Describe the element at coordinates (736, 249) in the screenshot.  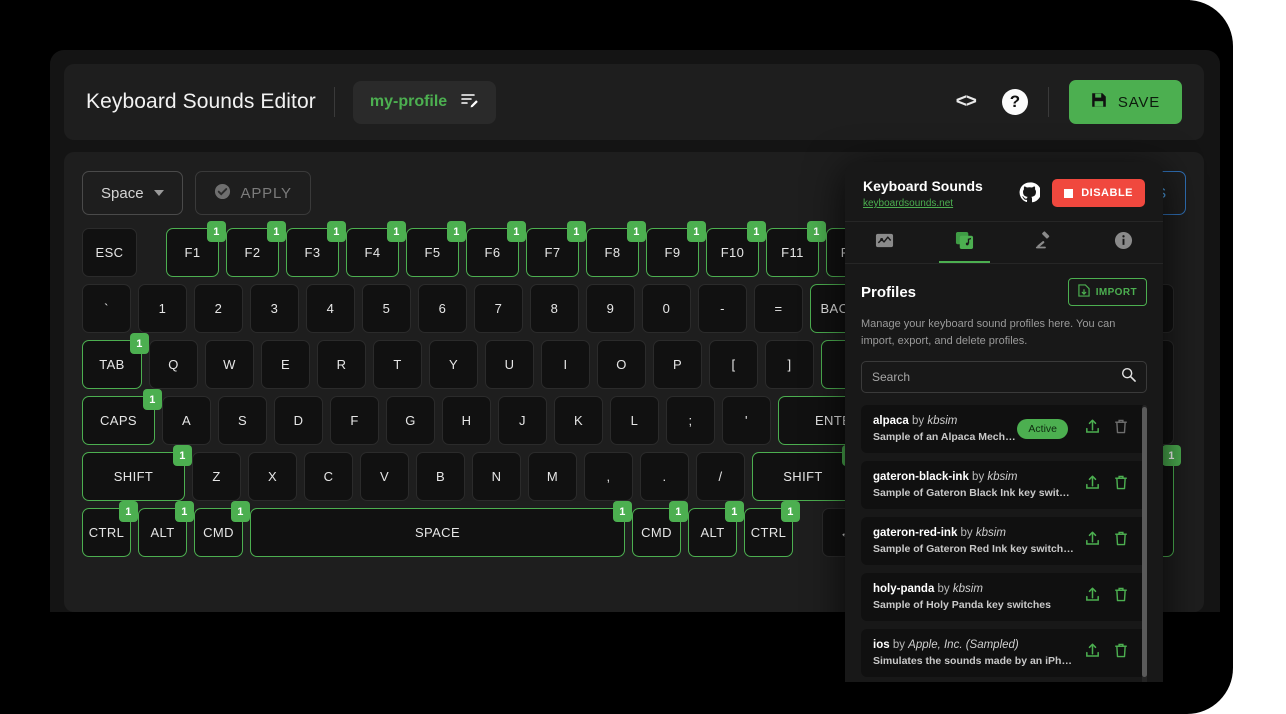
I see `key-f10: F10 1` at that location.